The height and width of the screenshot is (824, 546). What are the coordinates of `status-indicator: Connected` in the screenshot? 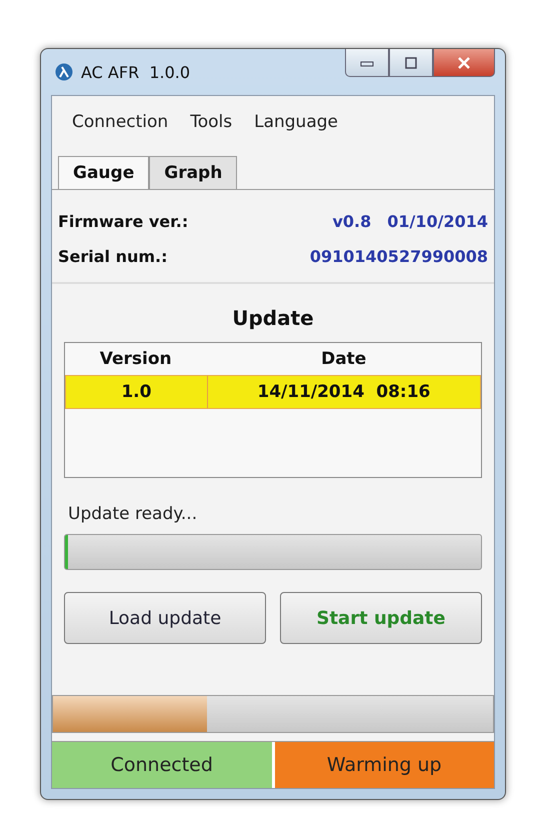 It's located at (163, 765).